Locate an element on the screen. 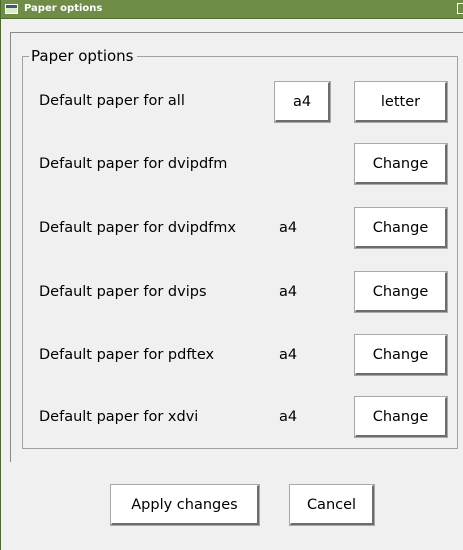 This screenshot has width=463, height=550. row-label-pdftex: Default paper for pdftex is located at coordinates (127, 355).